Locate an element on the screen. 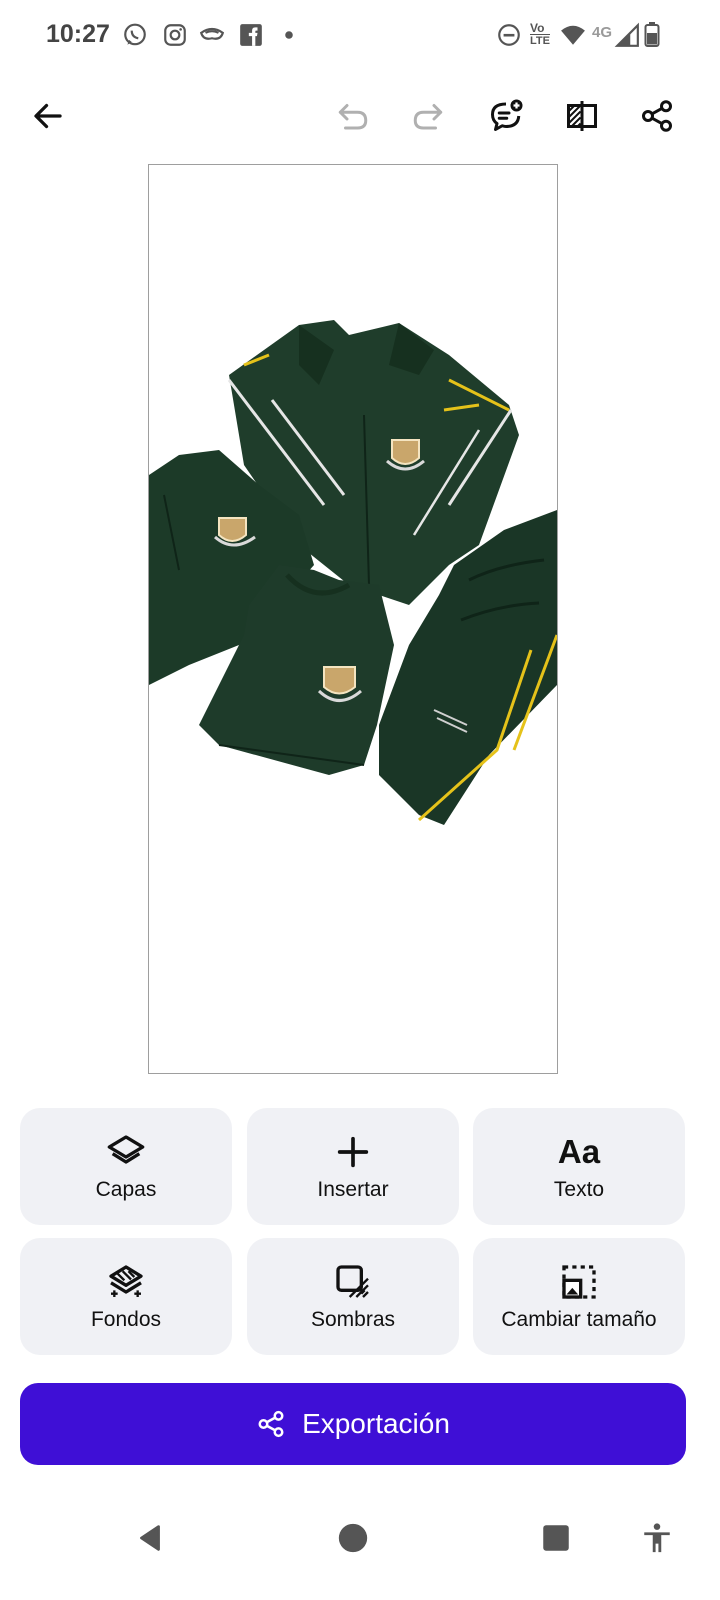  accessibility-icon is located at coordinates (657, 1540).